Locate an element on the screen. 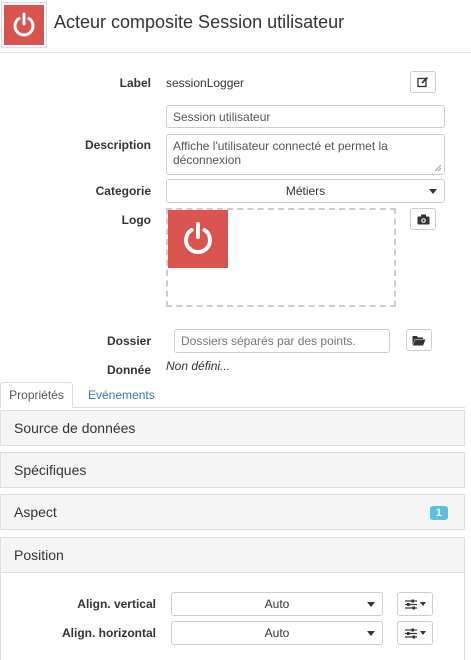 Image resolution: width=471 pixels, height=660 pixels. upload-logo-button is located at coordinates (423, 219).